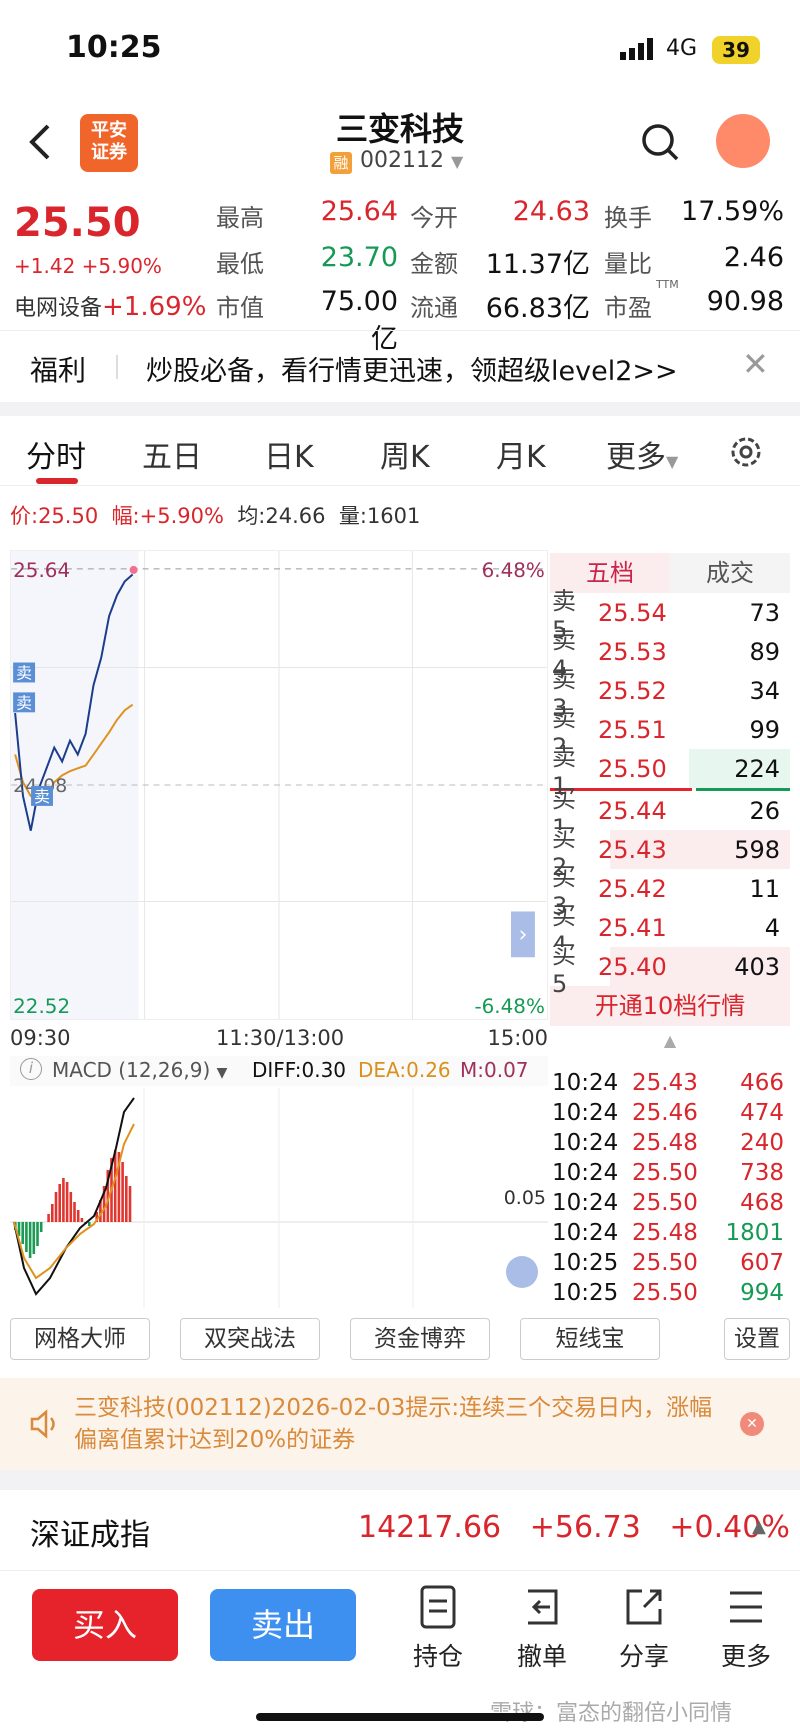 This screenshot has width=800, height=1731. Describe the element at coordinates (517, 1038) in the screenshot. I see `time-end: 15:00` at that location.